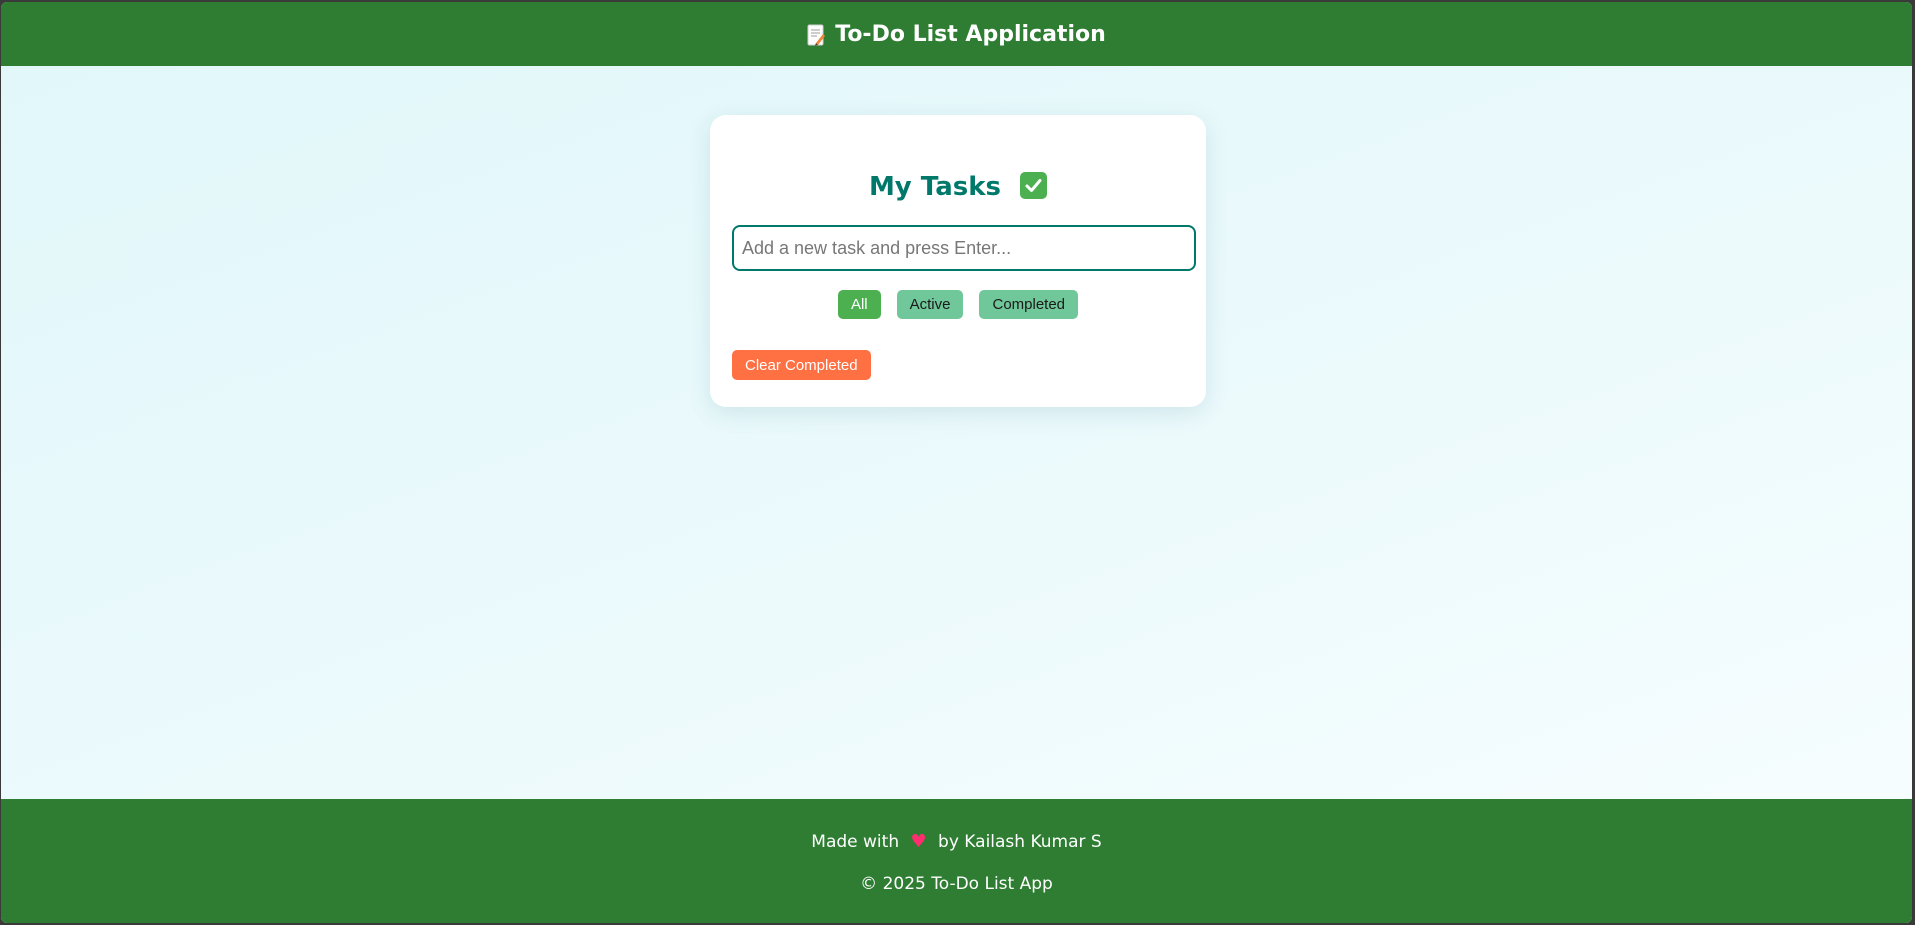 The width and height of the screenshot is (1915, 925). I want to click on footer-credit: Made with ♥ by Kailash Kumar S, so click(956, 842).